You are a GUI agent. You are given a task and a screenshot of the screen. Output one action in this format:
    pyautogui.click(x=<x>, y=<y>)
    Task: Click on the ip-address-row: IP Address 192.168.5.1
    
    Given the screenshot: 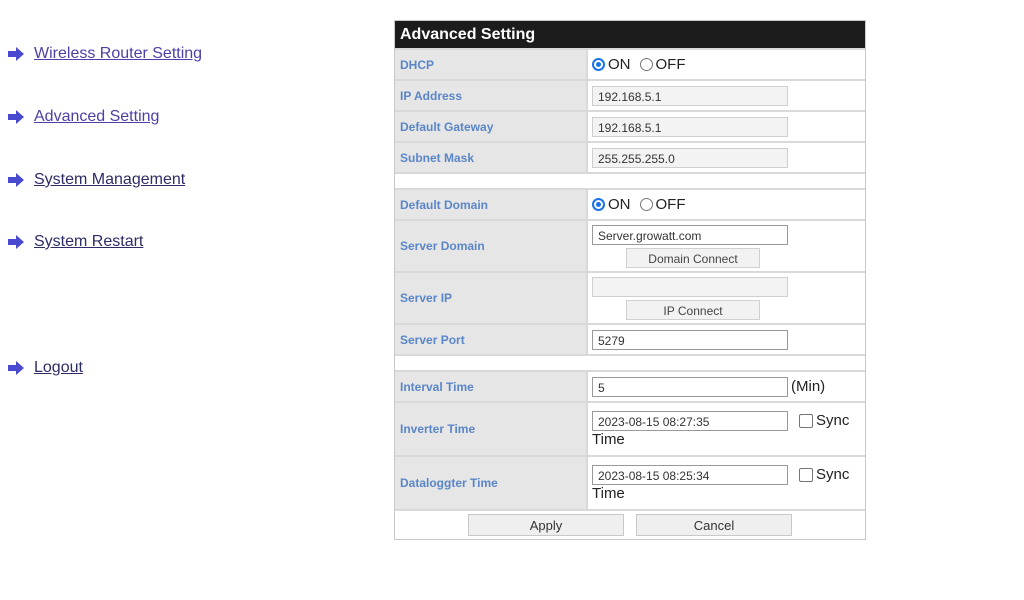 What is the action you would take?
    pyautogui.click(x=630, y=94)
    